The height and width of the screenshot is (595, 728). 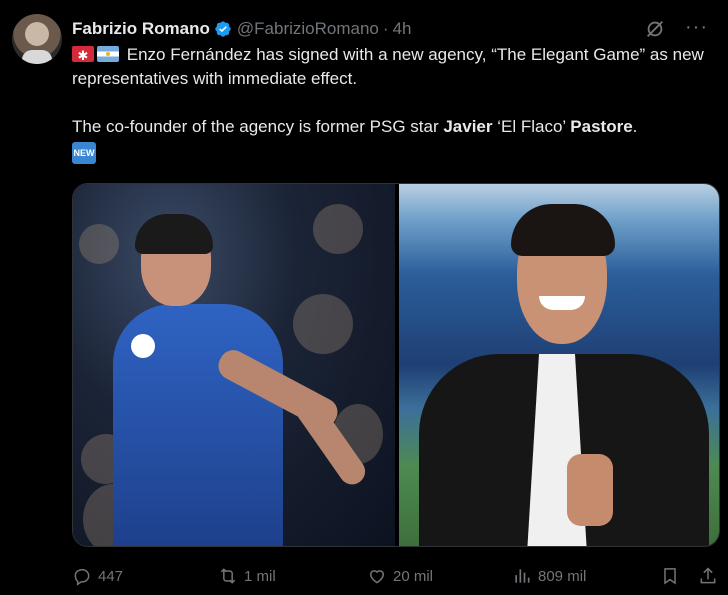 What do you see at coordinates (402, 29) in the screenshot?
I see `tweet-timestamp: 4h` at bounding box center [402, 29].